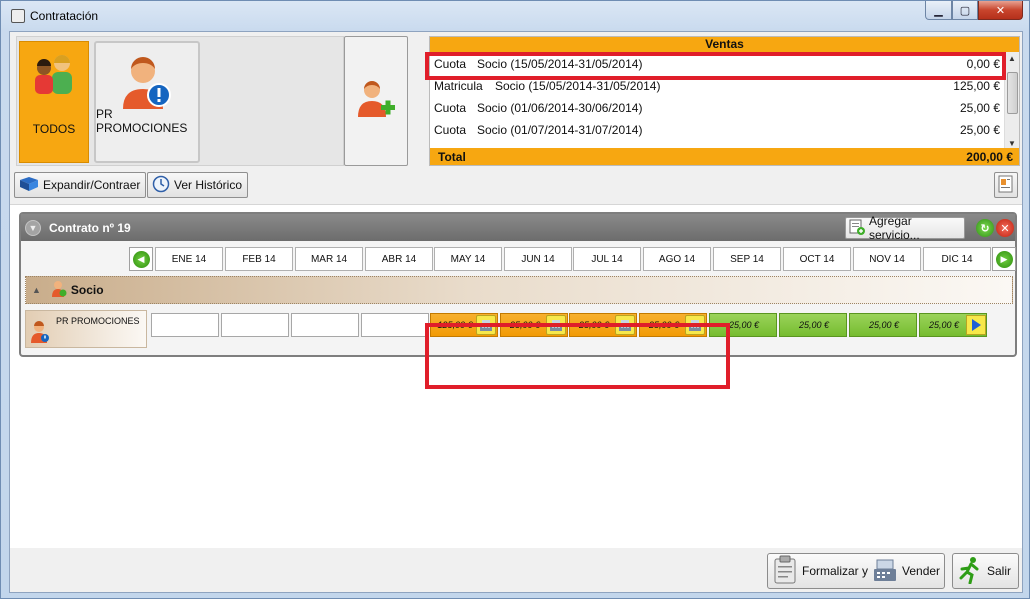 The height and width of the screenshot is (599, 1030). I want to click on profile-todos: TODOS, so click(54, 102).